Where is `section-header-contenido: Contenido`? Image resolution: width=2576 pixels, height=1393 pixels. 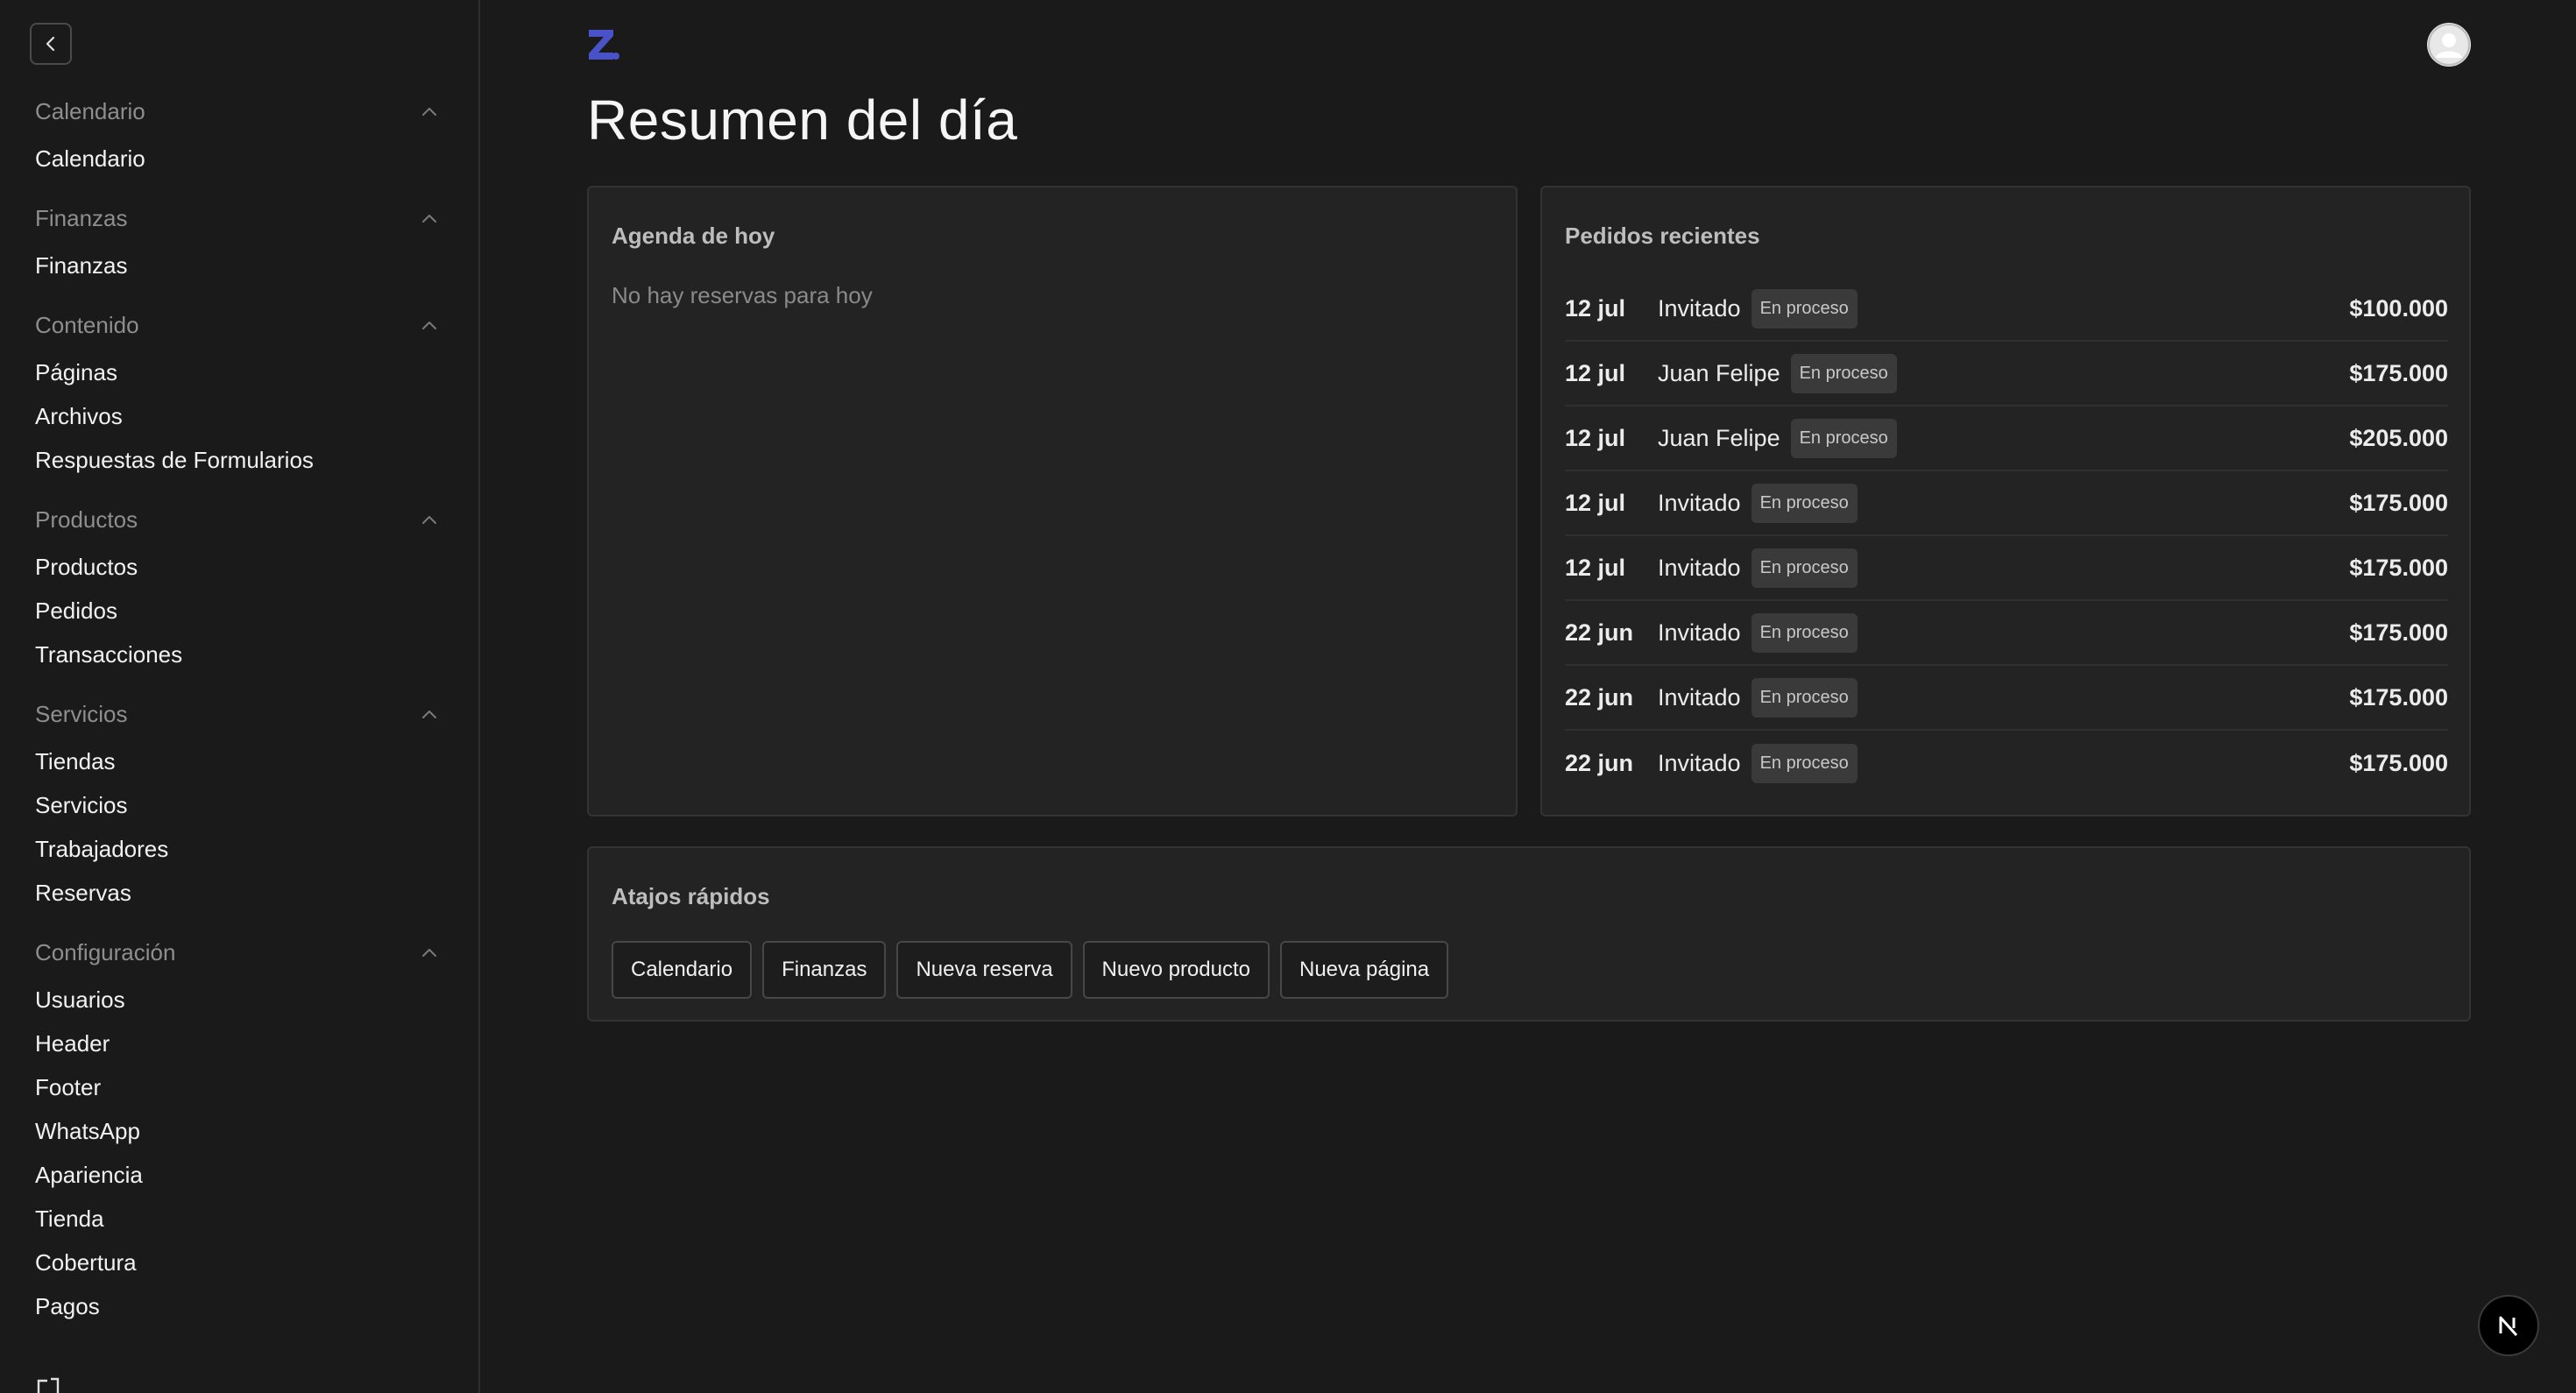 section-header-contenido: Contenido is located at coordinates (236, 325).